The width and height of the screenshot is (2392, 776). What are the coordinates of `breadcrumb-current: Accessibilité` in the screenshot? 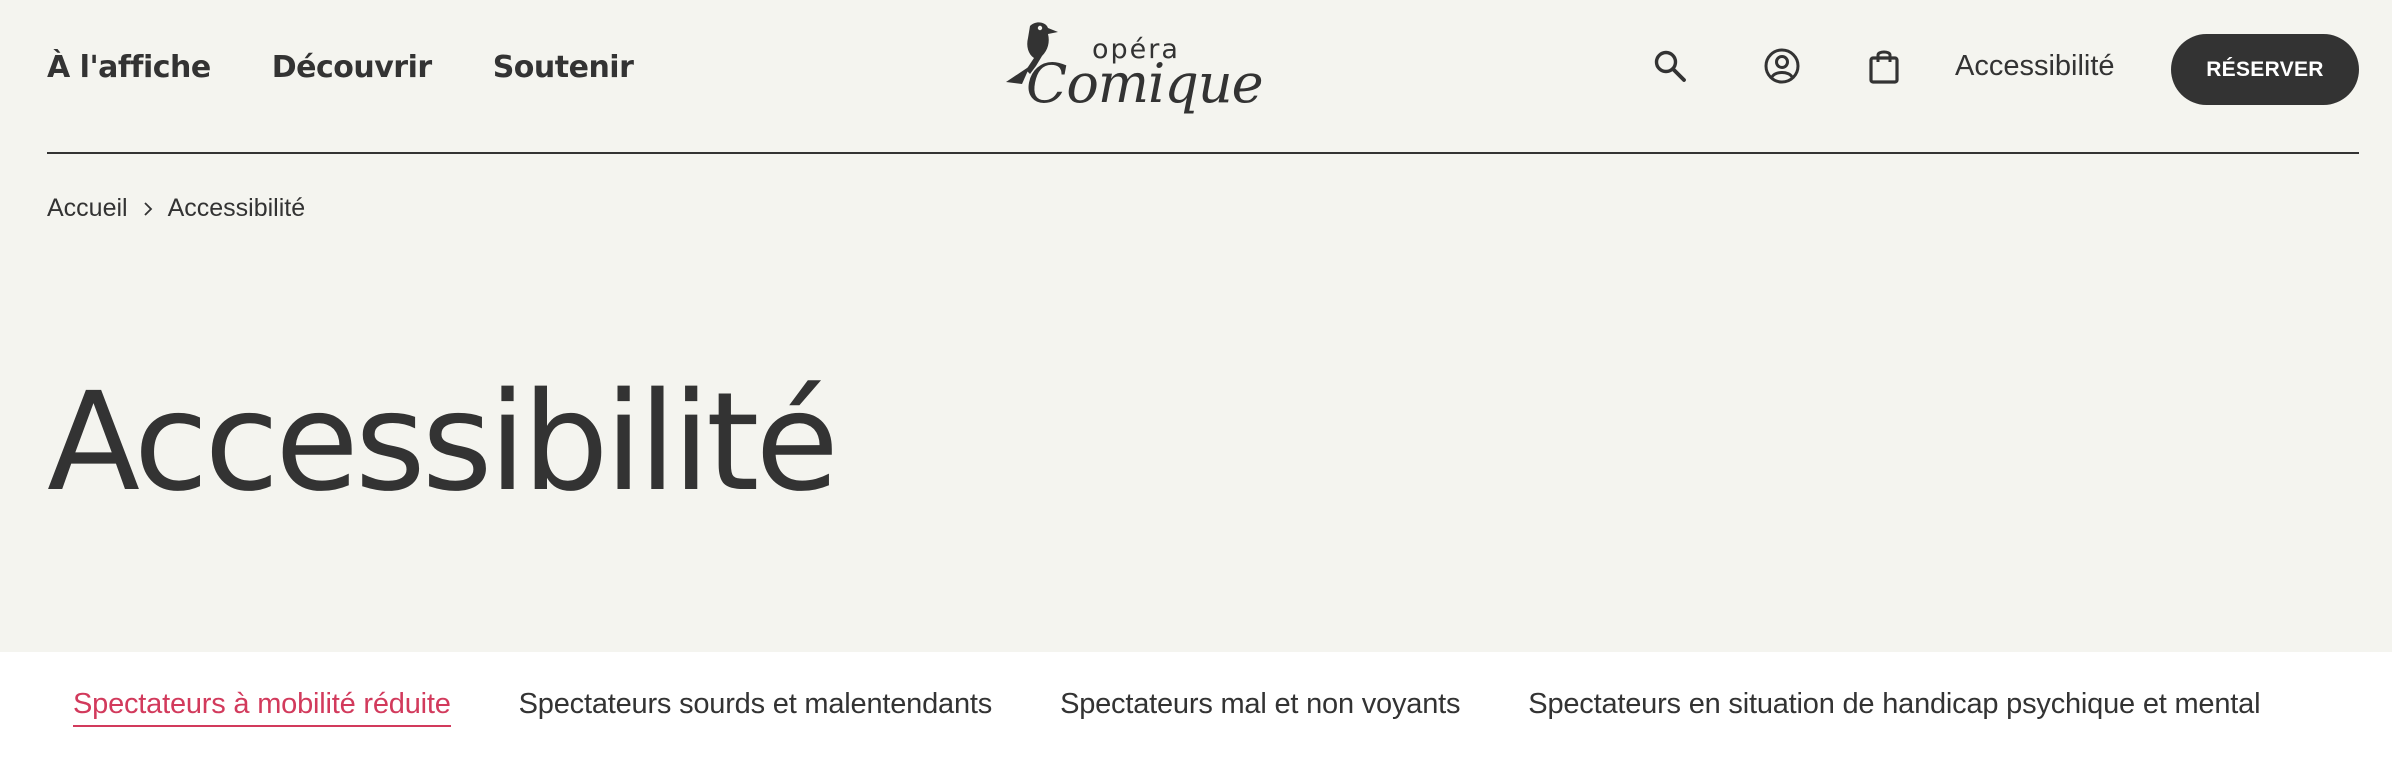 It's located at (236, 208).